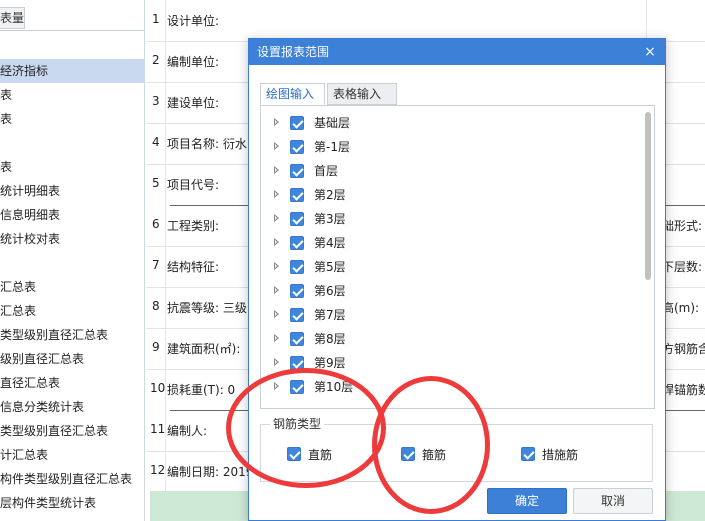  I want to click on floor-tree-item: 第2层, so click(451, 195).